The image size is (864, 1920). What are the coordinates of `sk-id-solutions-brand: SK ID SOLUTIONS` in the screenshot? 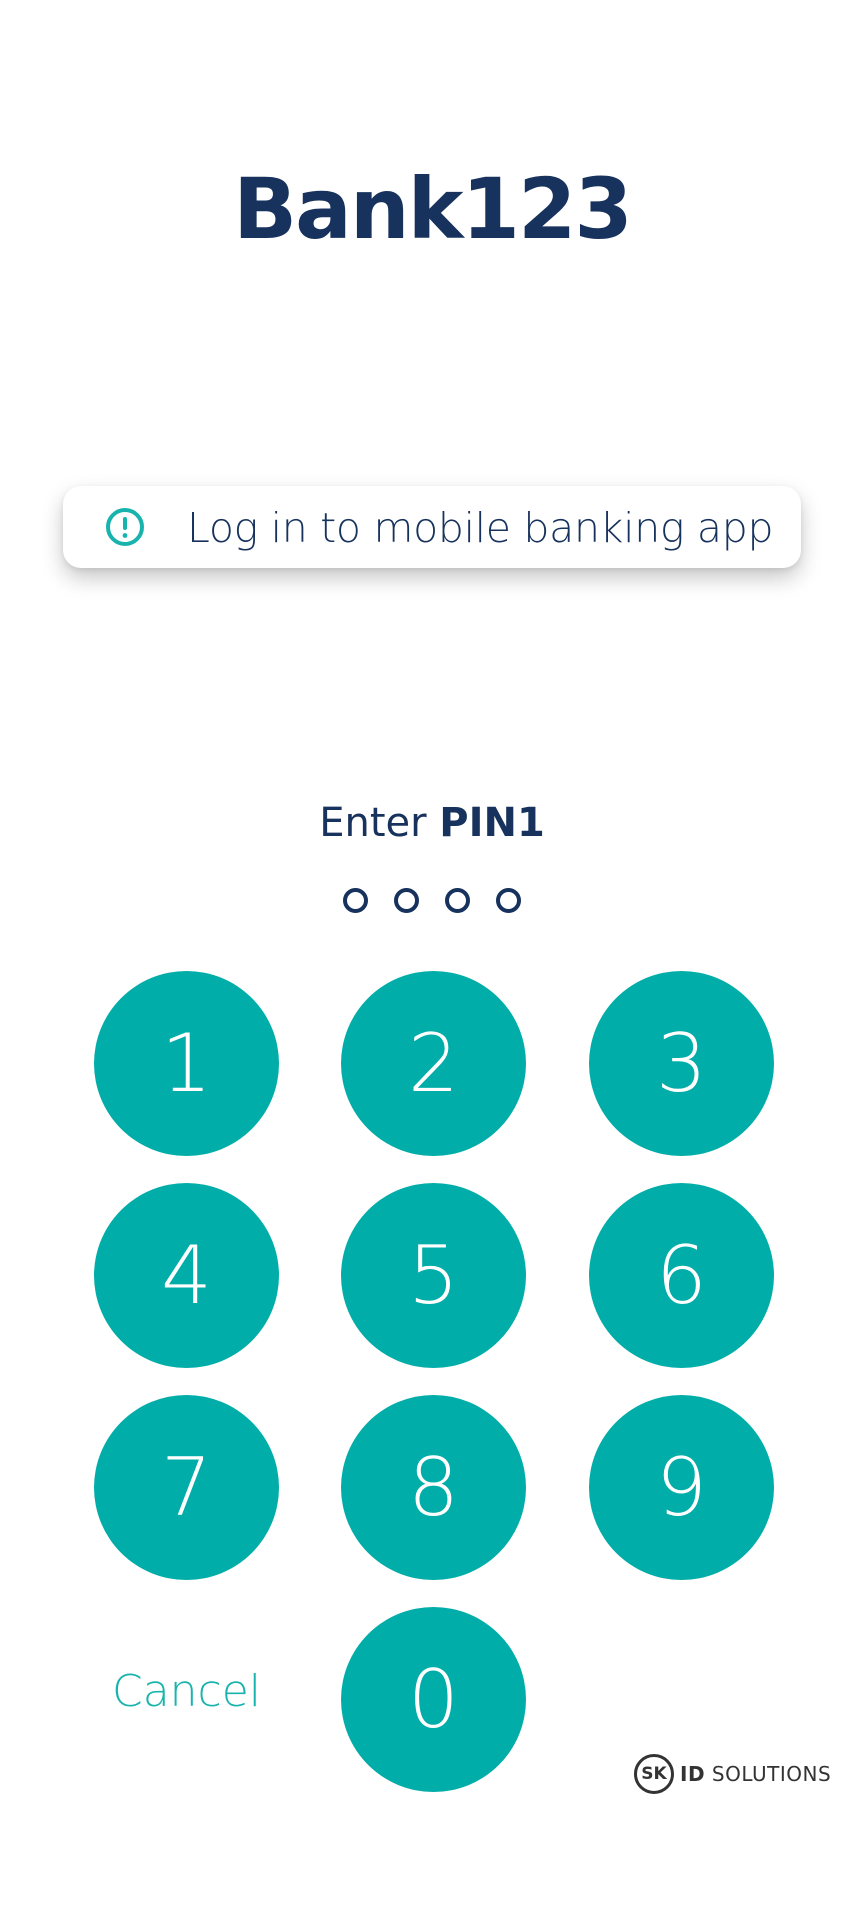 It's located at (732, 1774).